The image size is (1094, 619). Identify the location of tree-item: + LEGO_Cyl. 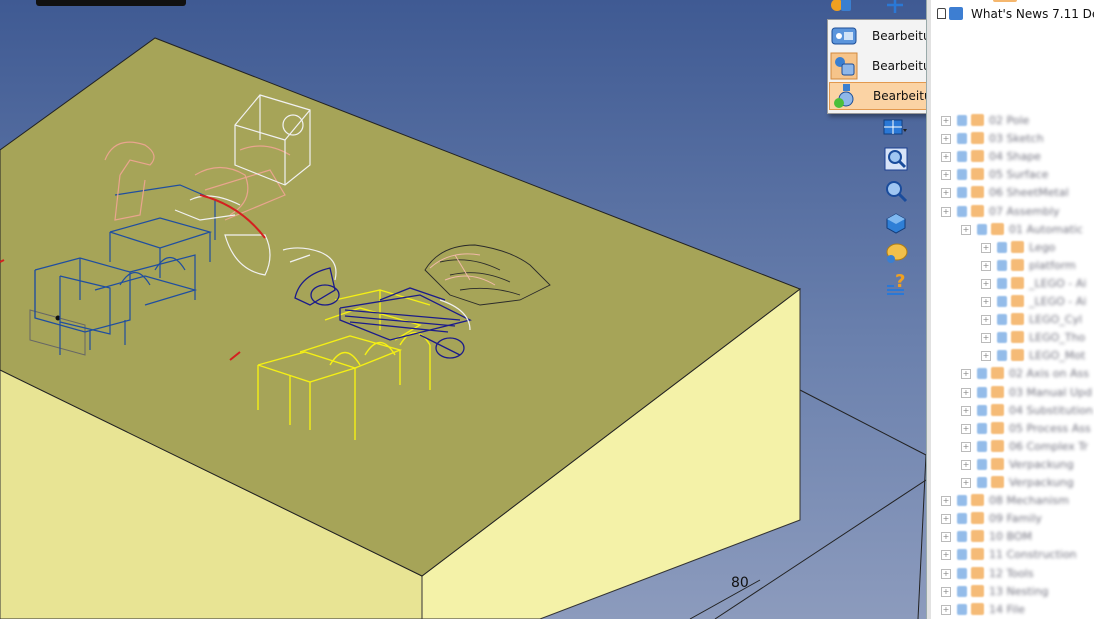
(1010, 320).